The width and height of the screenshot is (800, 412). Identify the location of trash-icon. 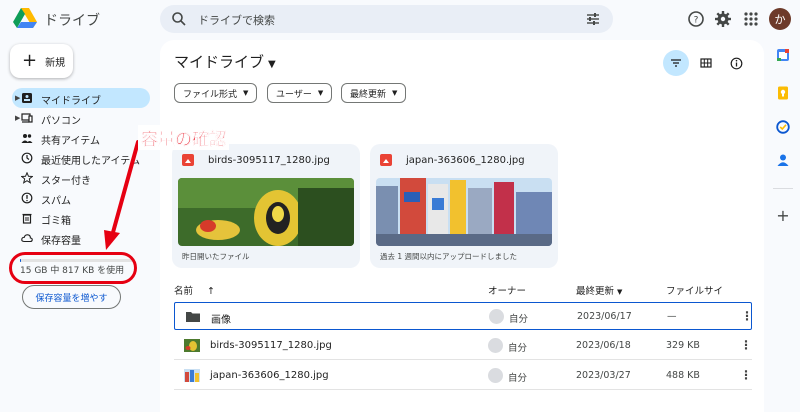
(27, 218).